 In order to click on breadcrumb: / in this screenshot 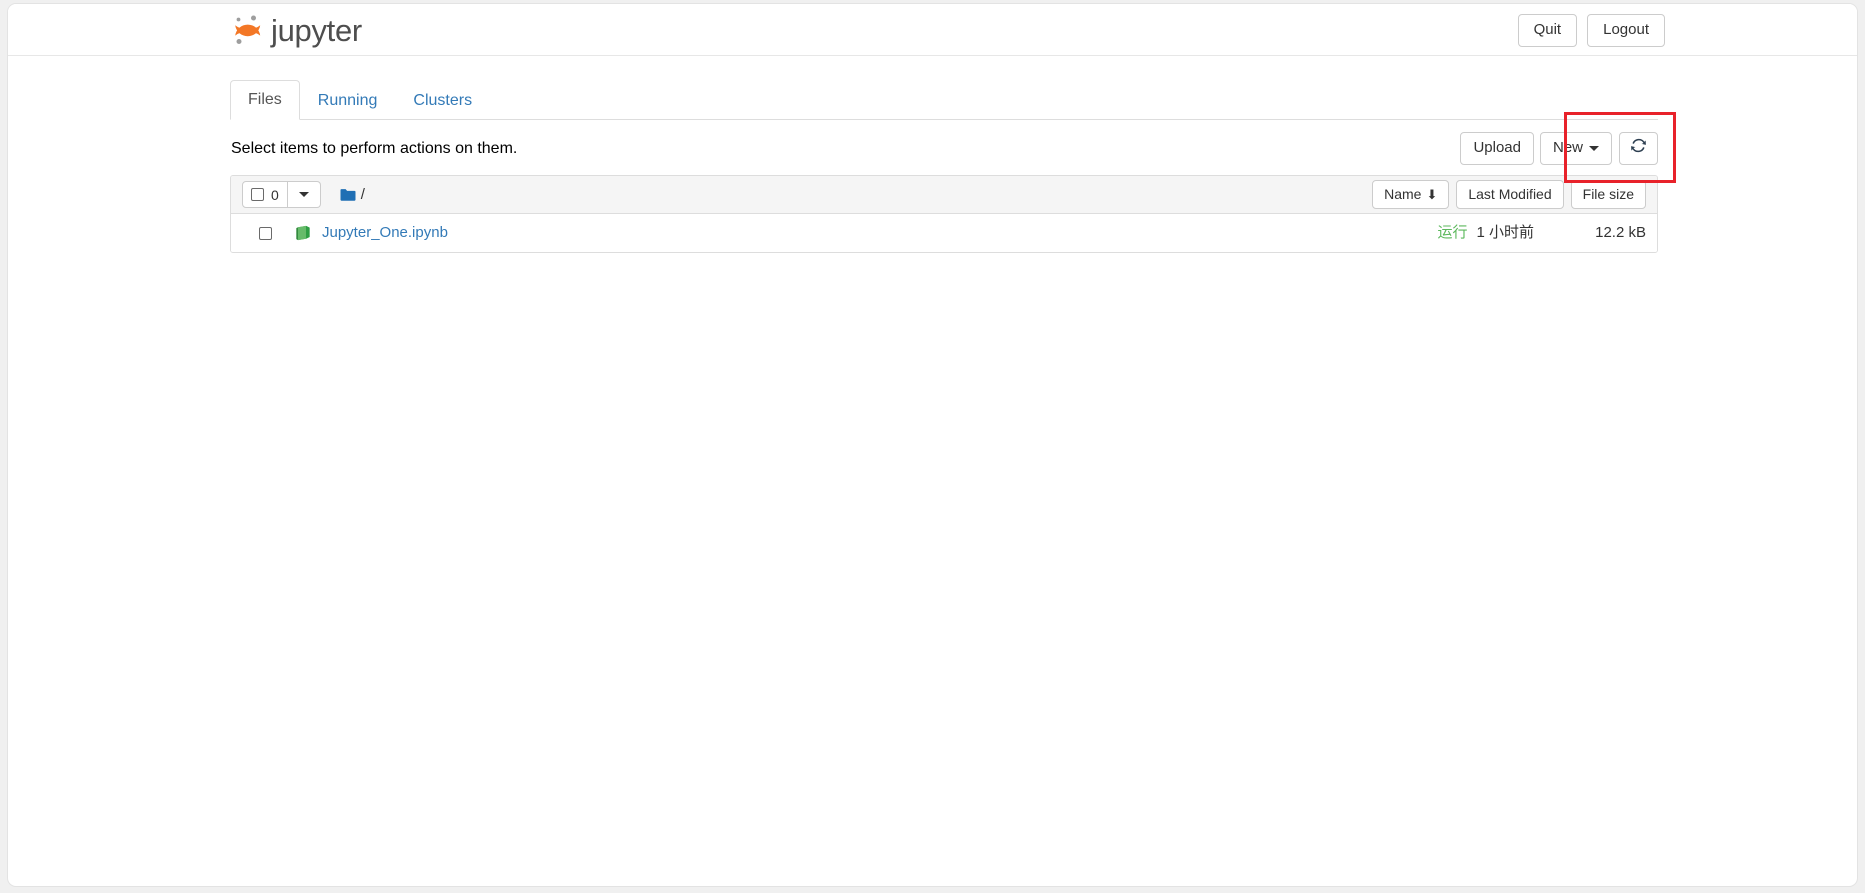, I will do `click(352, 194)`.